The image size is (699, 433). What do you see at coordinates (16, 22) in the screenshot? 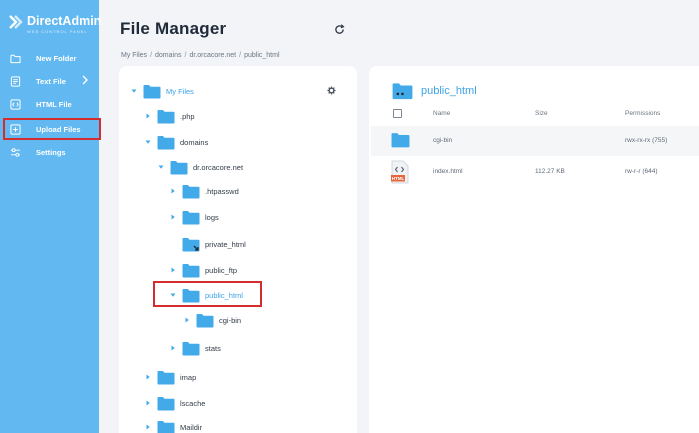
I see `directadmin-logo-icon` at bounding box center [16, 22].